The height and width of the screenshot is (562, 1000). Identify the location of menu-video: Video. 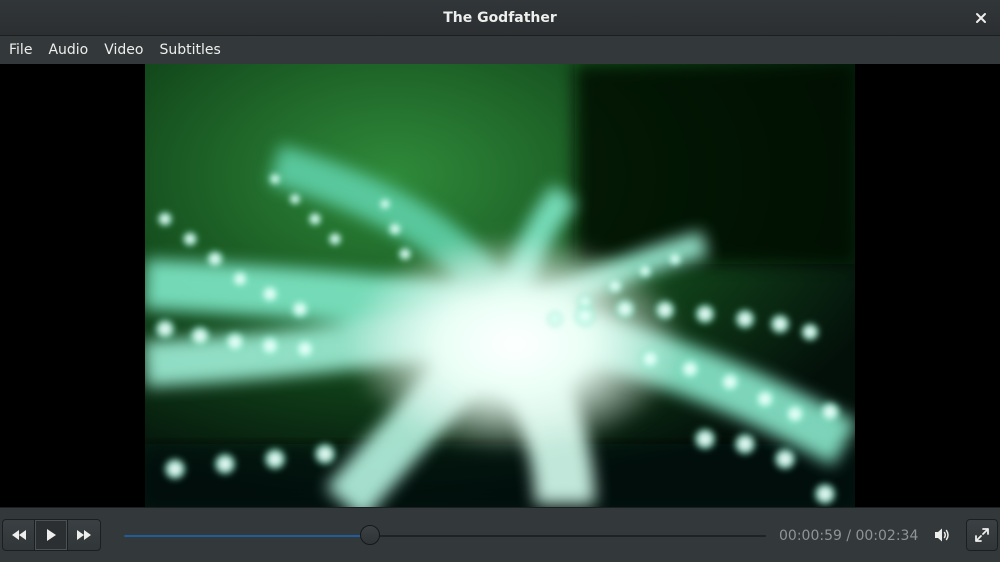
(123, 50).